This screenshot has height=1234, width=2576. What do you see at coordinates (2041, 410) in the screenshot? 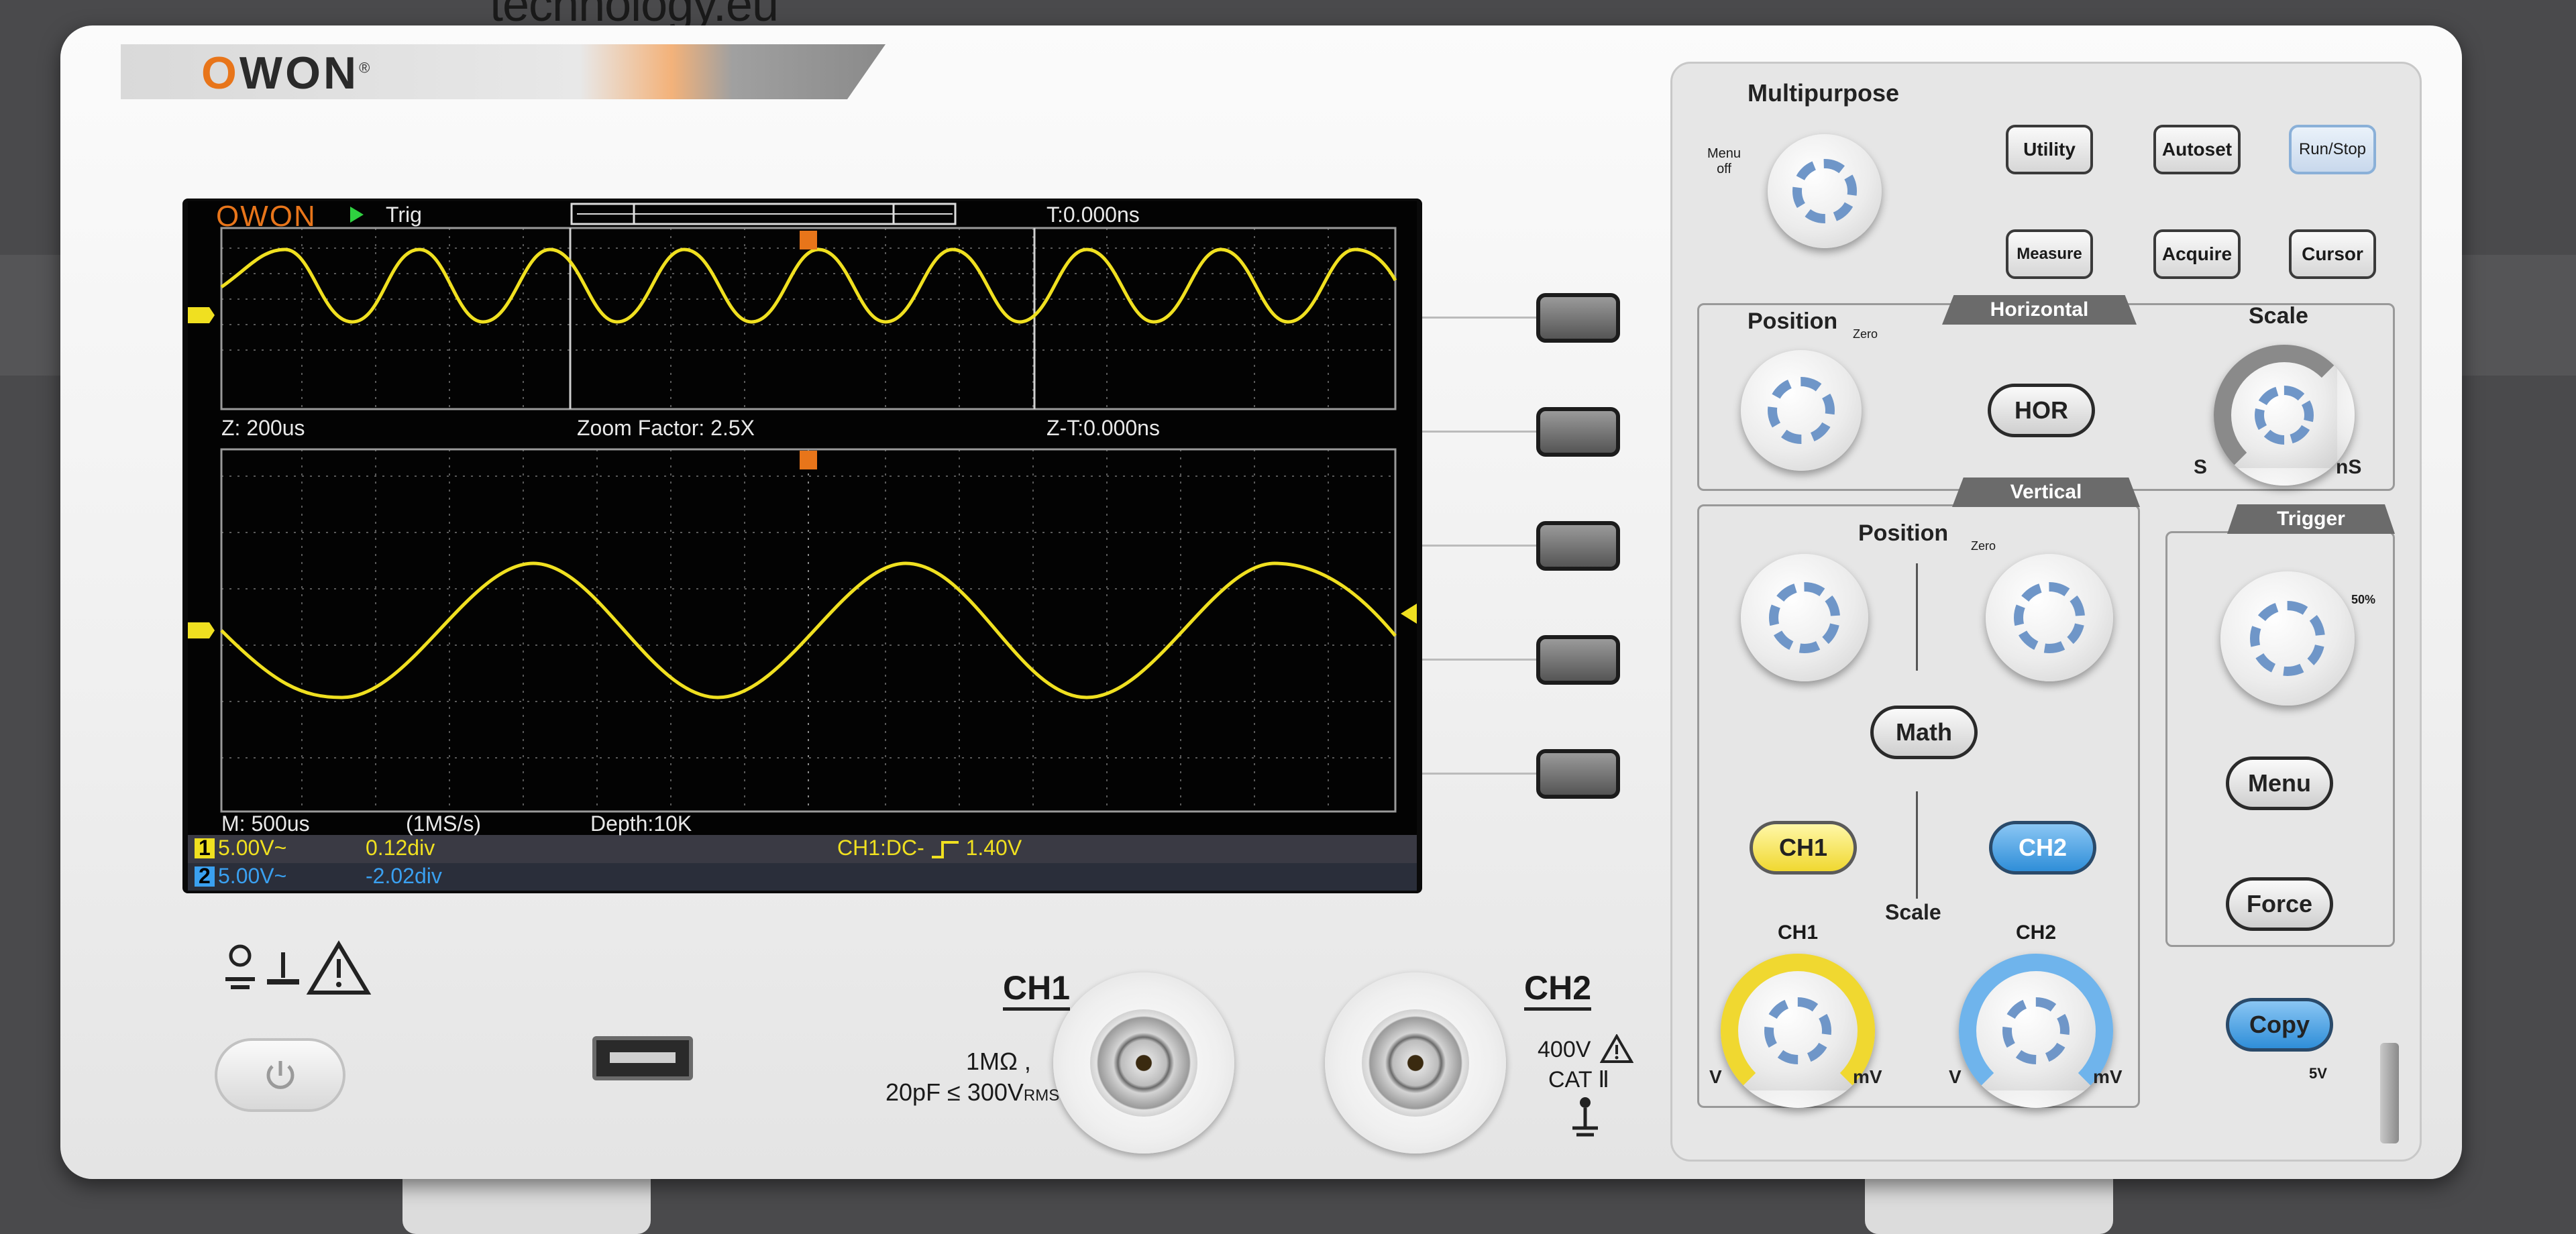
I see `hor-button: HOR` at bounding box center [2041, 410].